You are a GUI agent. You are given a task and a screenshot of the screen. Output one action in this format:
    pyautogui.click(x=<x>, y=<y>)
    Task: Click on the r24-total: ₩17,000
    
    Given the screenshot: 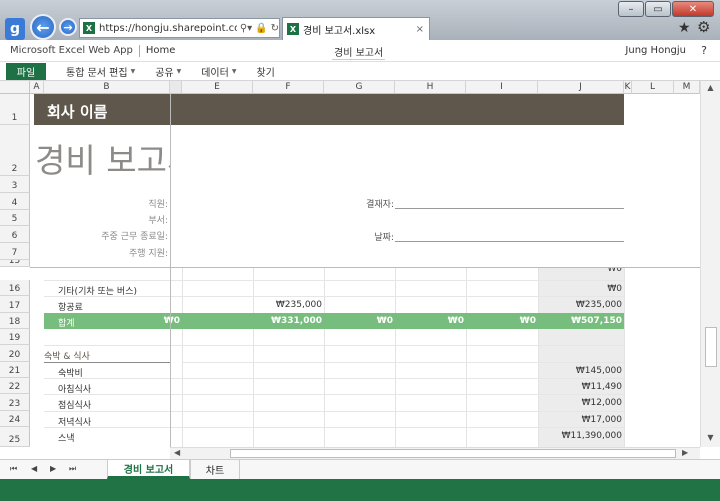 What is the action you would take?
    pyautogui.click(x=581, y=420)
    